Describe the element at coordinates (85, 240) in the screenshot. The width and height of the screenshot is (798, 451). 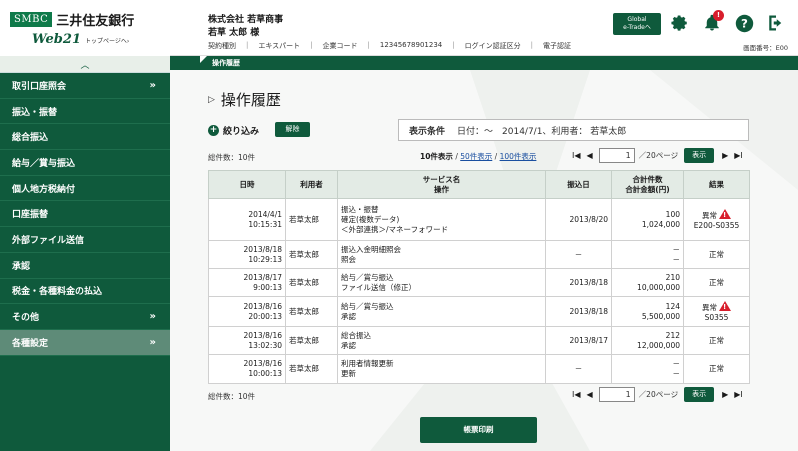
I see `sidebar-item-external-file: 外部ファイル送信` at that location.